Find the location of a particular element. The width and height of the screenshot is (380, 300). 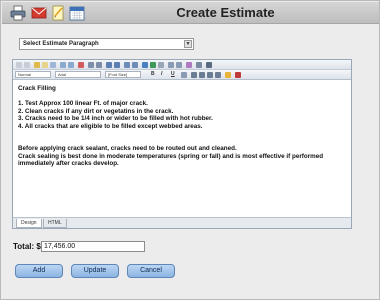

editor-toolbar-bottom: Normal Arial [Font Size] B I U is located at coordinates (182, 75).